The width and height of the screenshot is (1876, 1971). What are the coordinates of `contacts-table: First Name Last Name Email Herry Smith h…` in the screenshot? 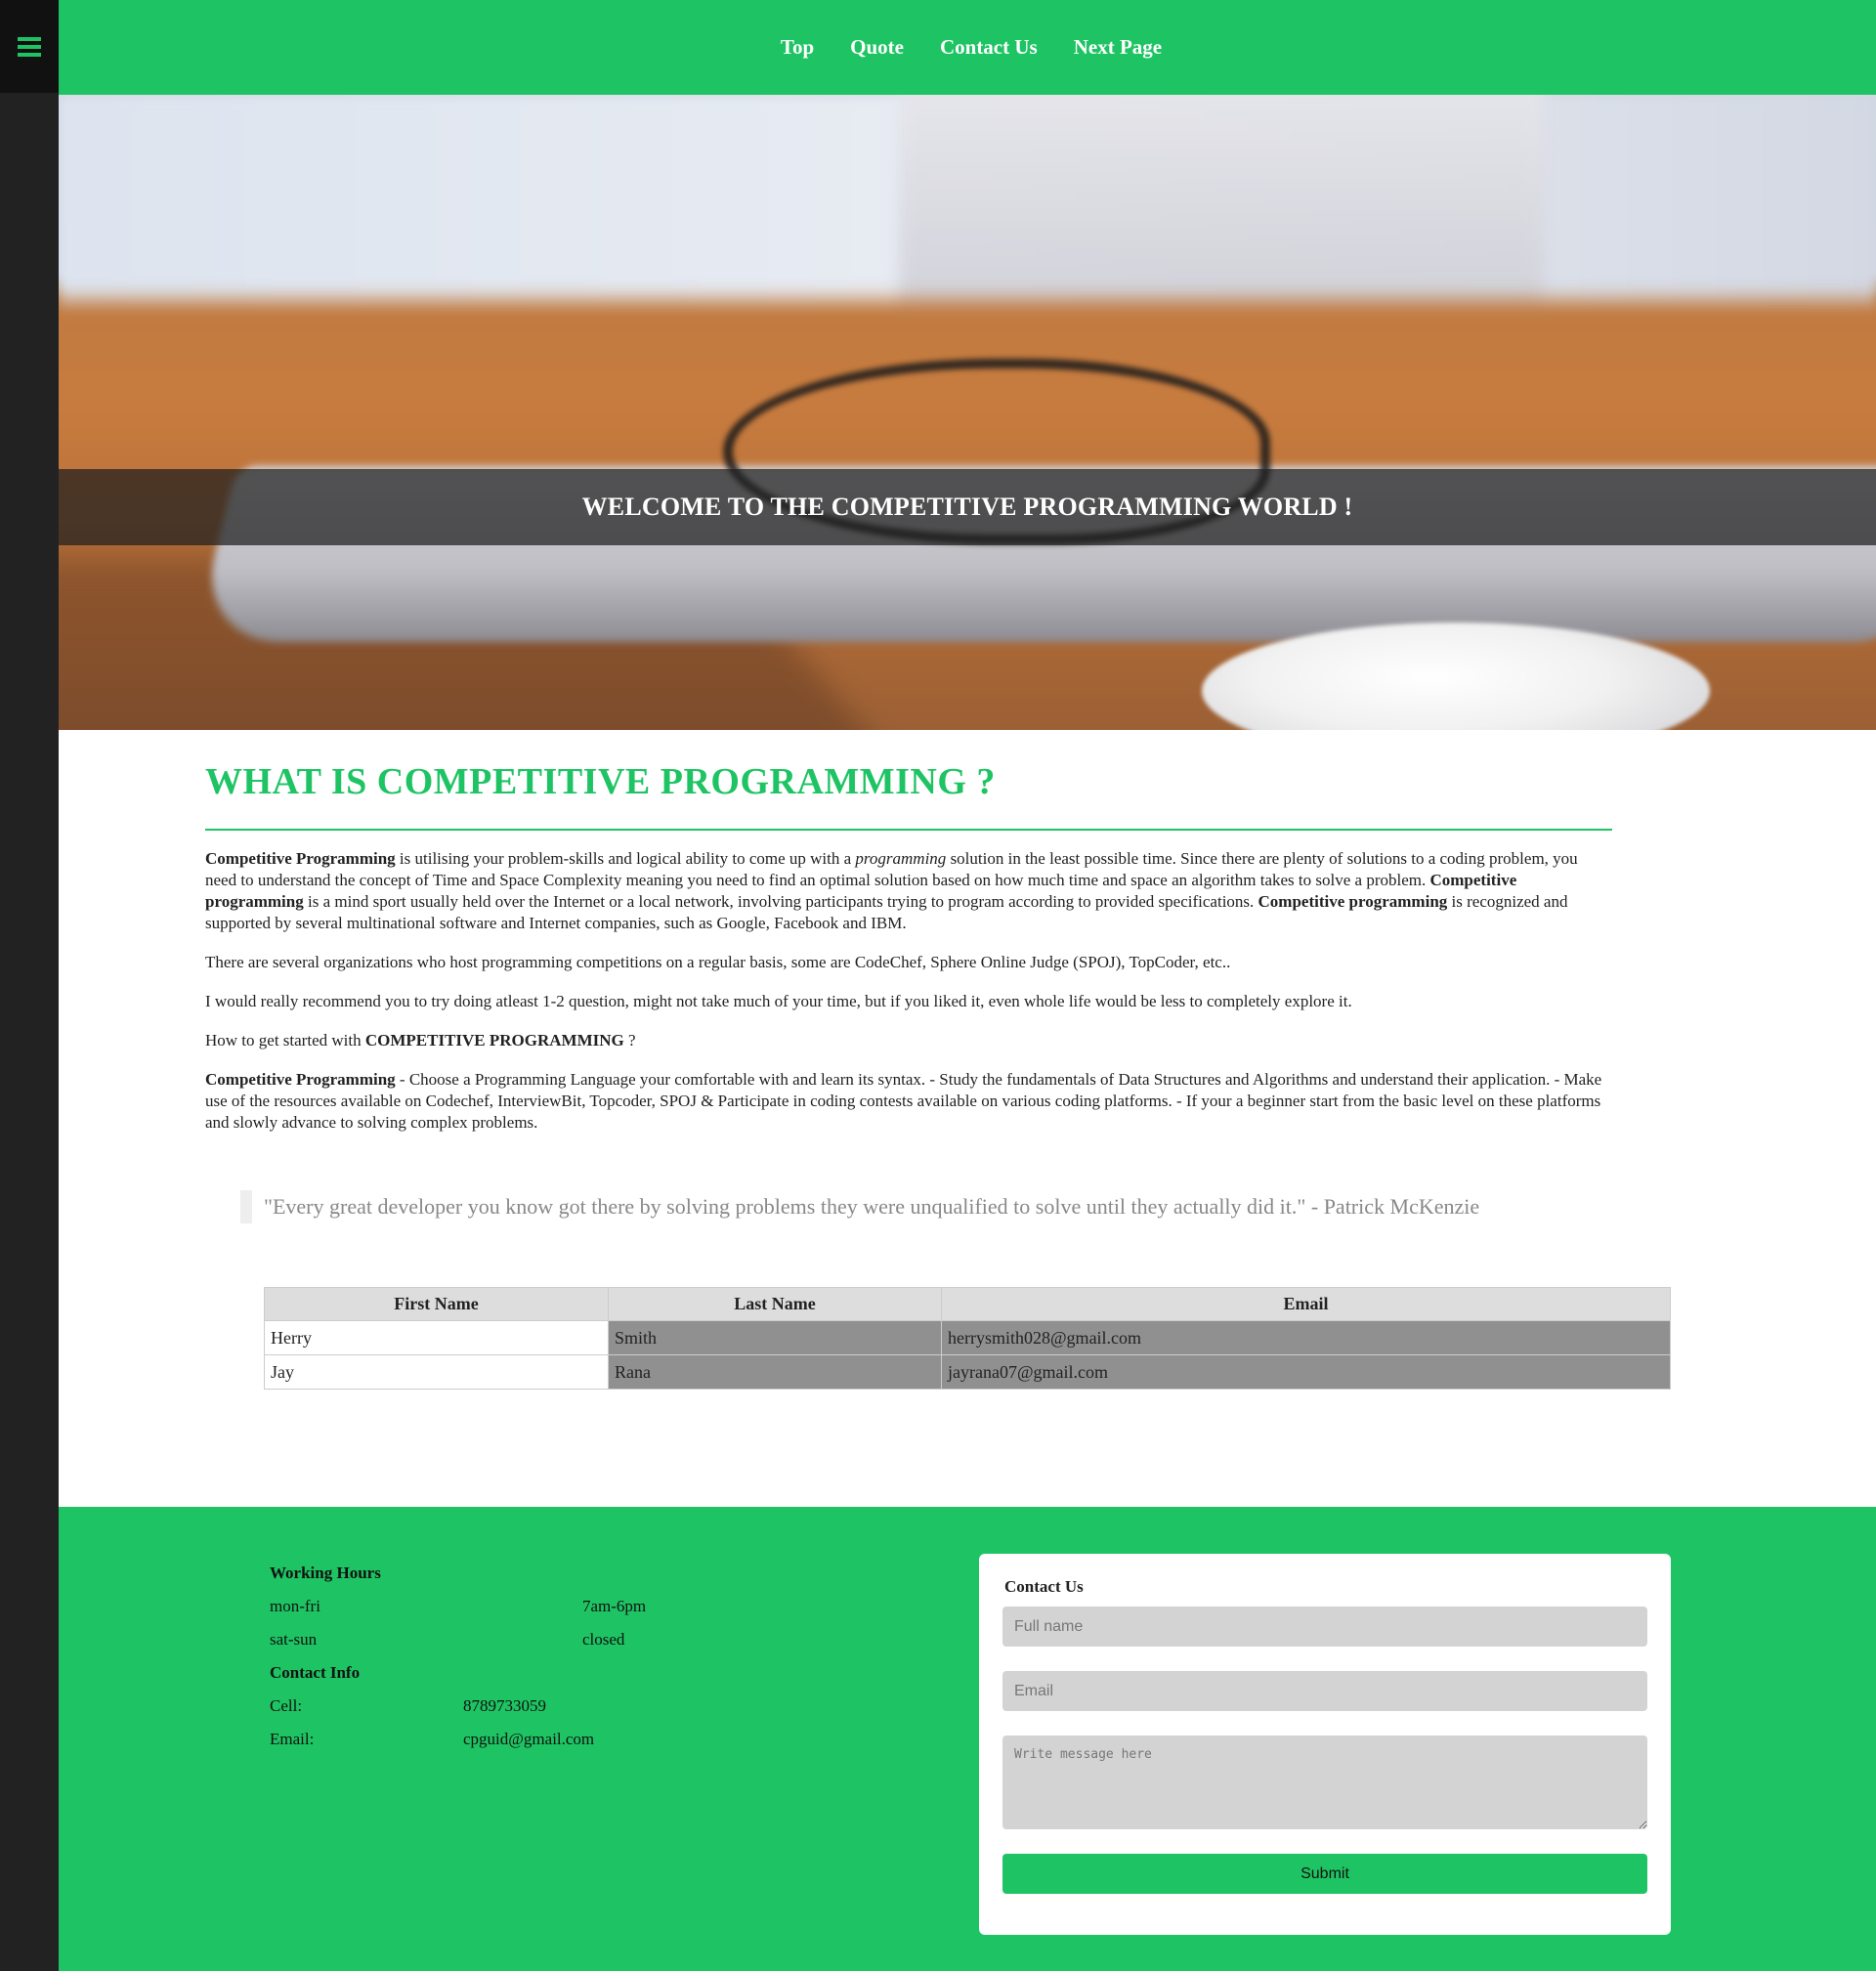 It's located at (967, 1338).